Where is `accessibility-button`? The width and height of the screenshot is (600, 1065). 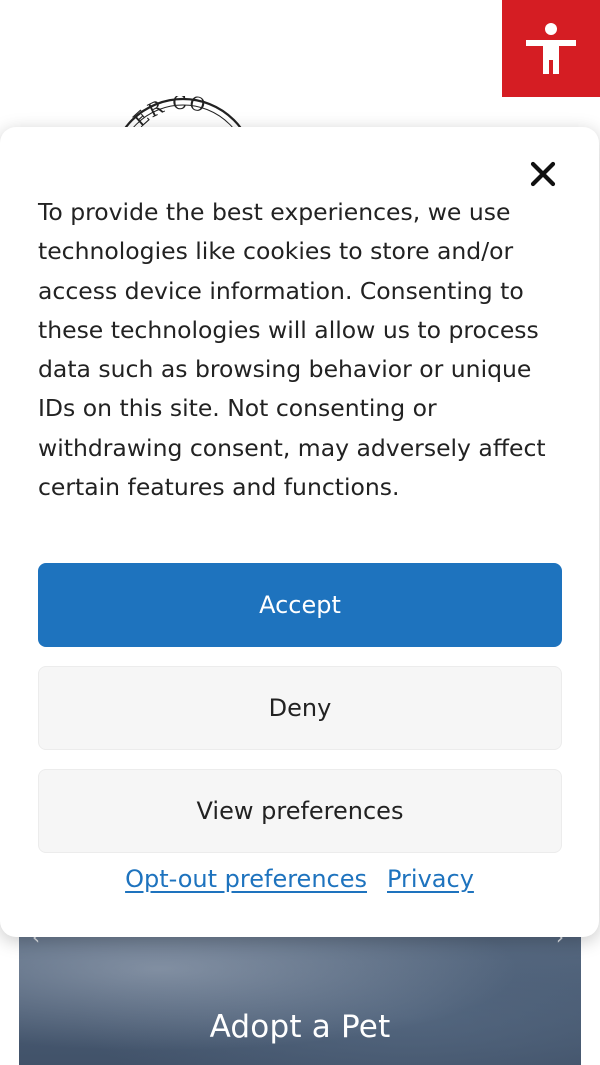
accessibility-button is located at coordinates (551, 48).